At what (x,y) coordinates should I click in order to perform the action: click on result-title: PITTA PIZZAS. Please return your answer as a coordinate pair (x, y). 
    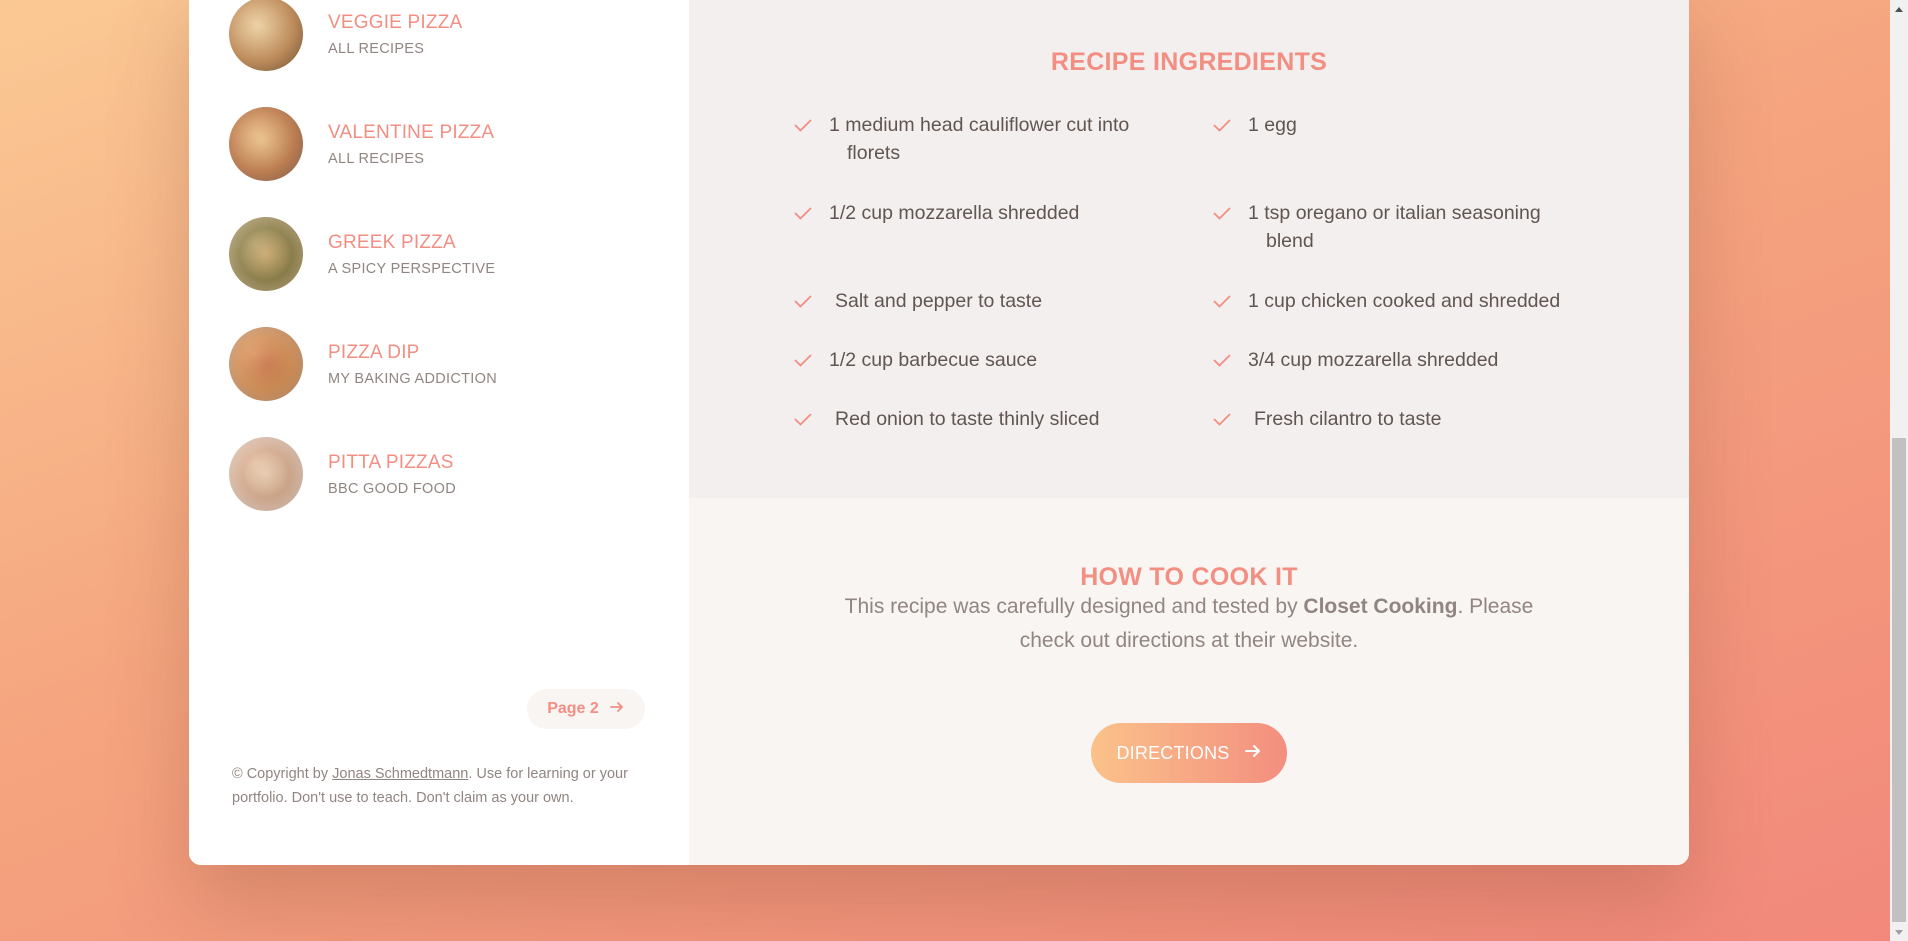
    Looking at the image, I should click on (391, 462).